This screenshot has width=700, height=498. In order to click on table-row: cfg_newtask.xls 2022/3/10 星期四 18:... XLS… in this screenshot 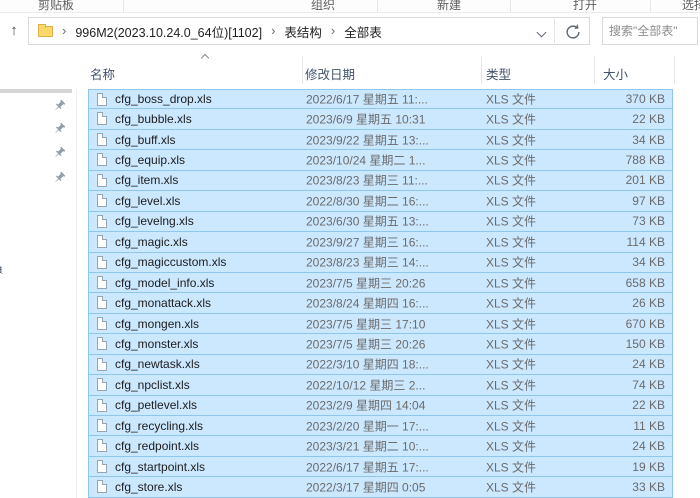, I will do `click(380, 365)`.